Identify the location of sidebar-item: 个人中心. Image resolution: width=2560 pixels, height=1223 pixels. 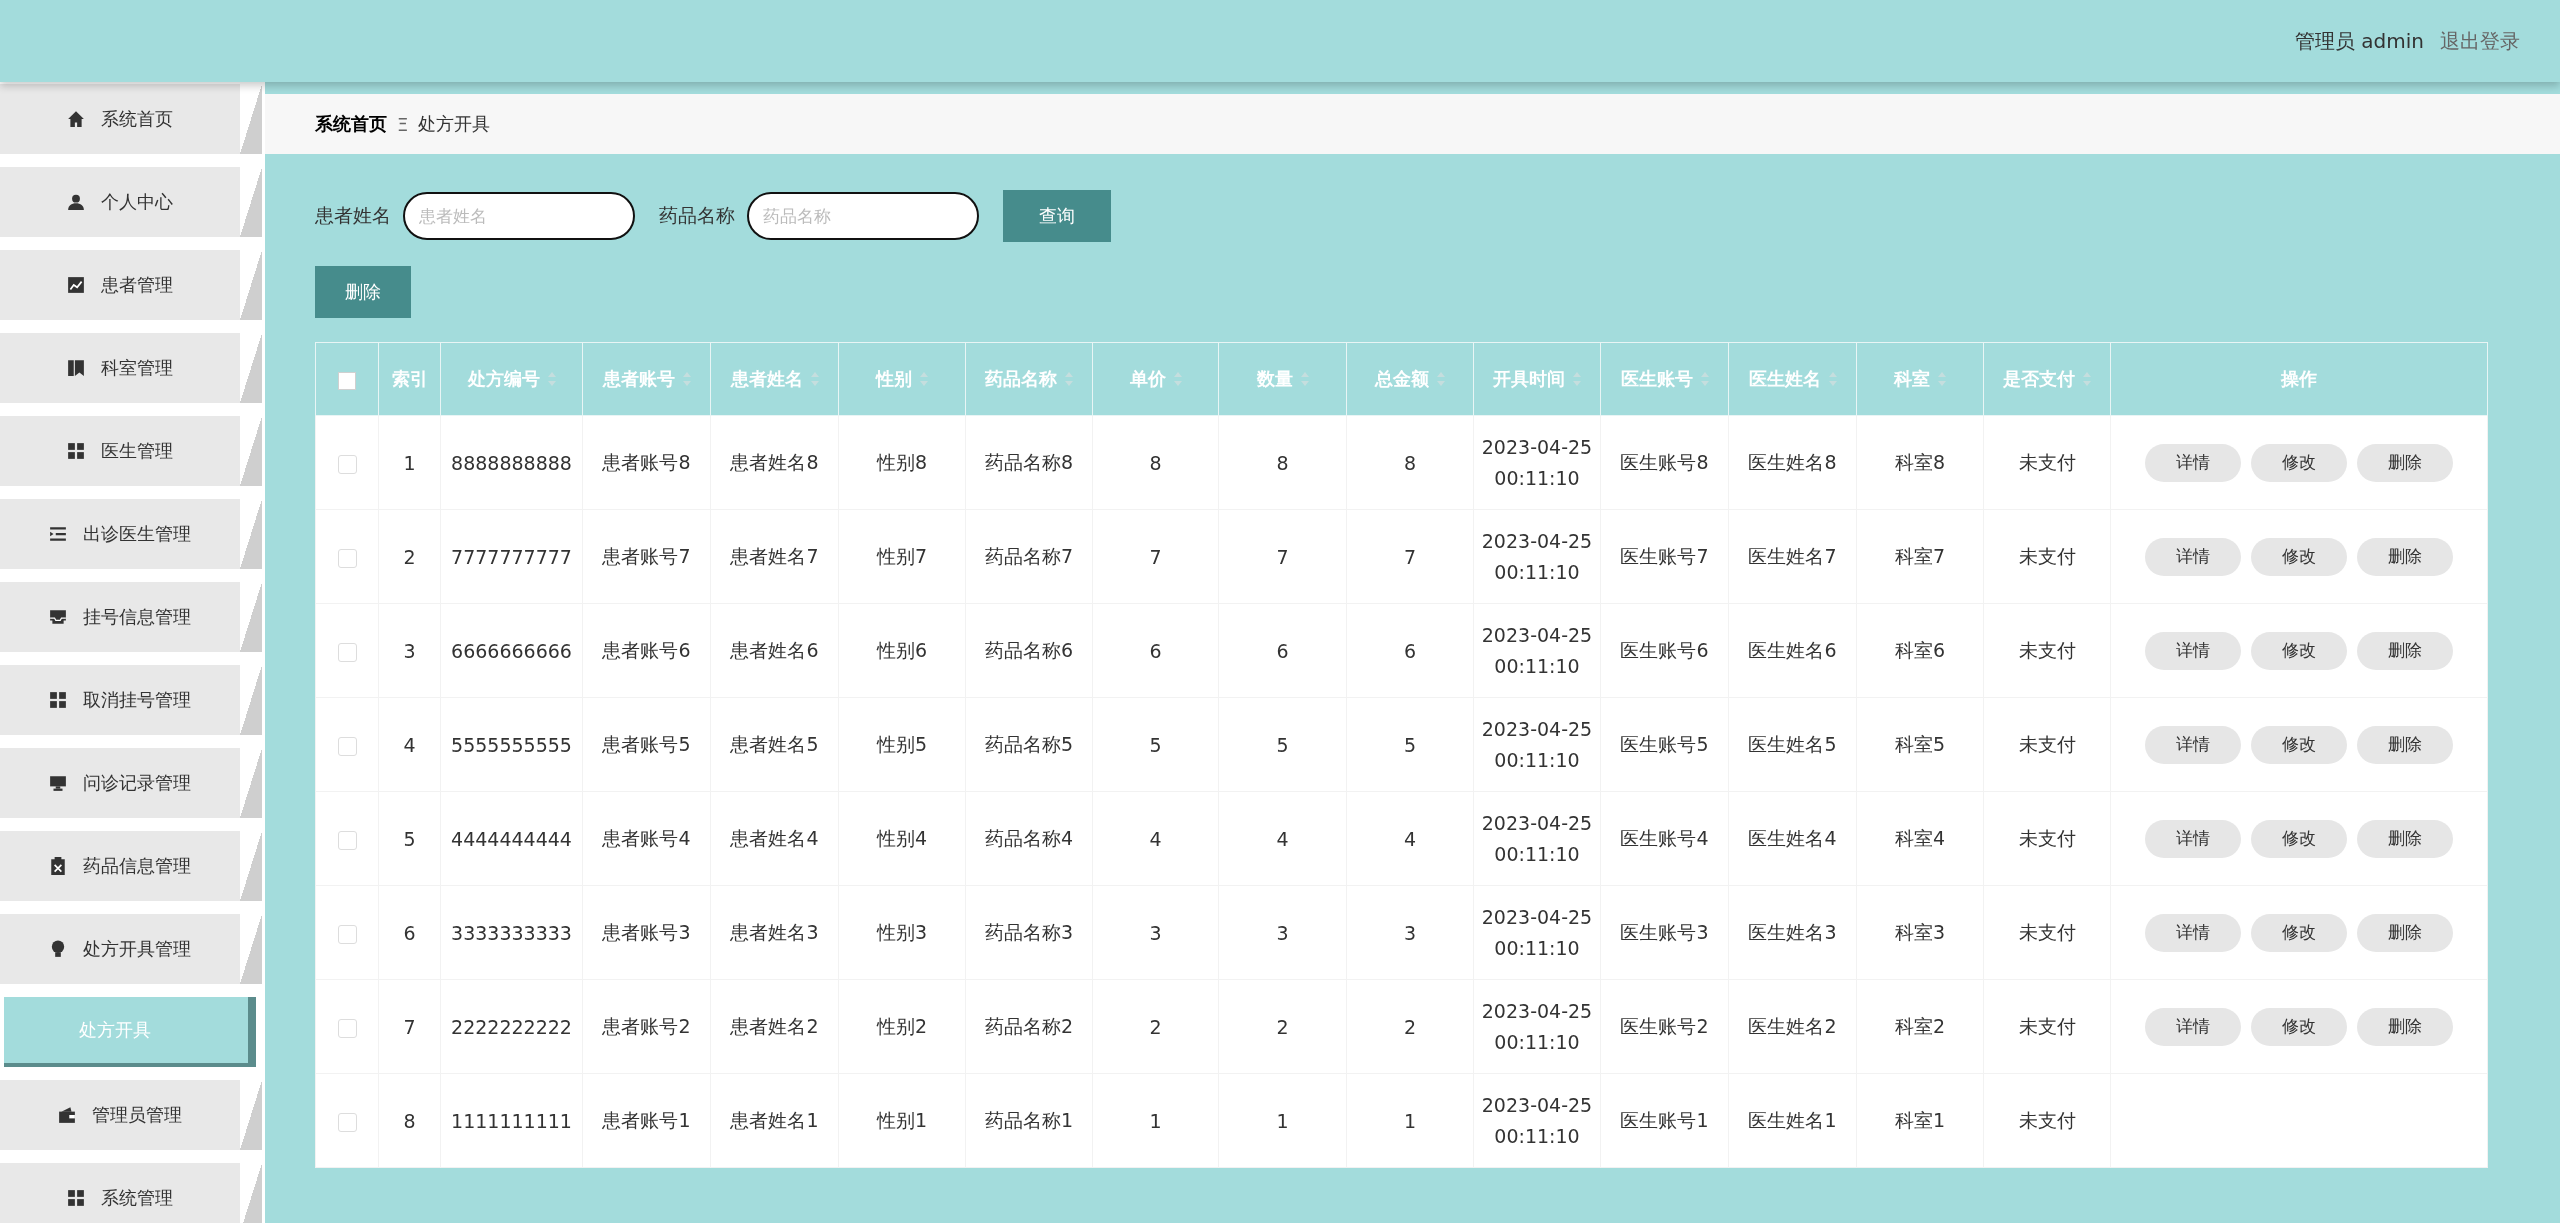
(131, 202).